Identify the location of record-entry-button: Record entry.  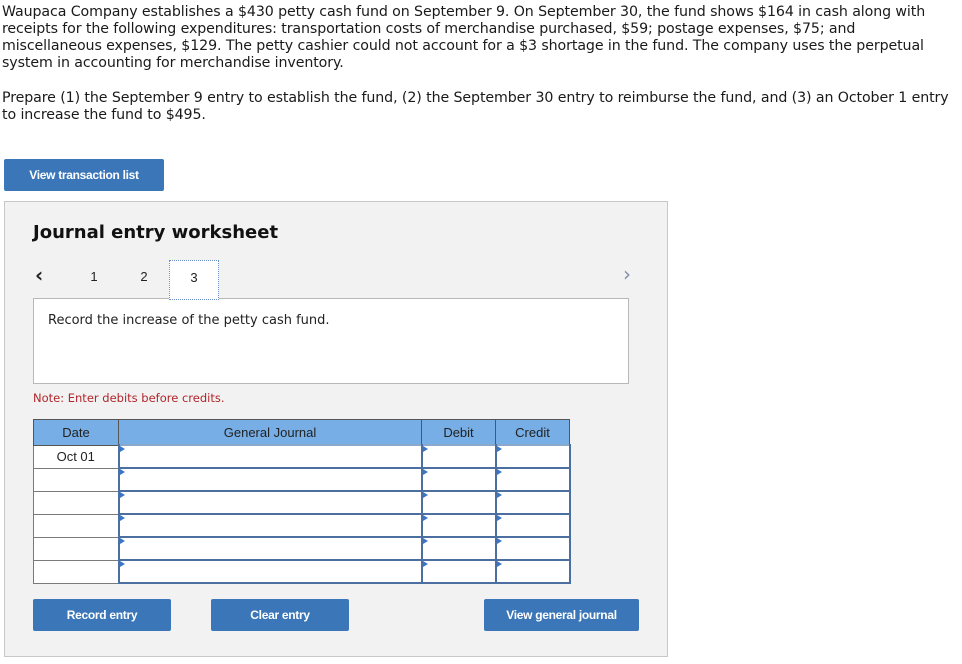
(102, 615).